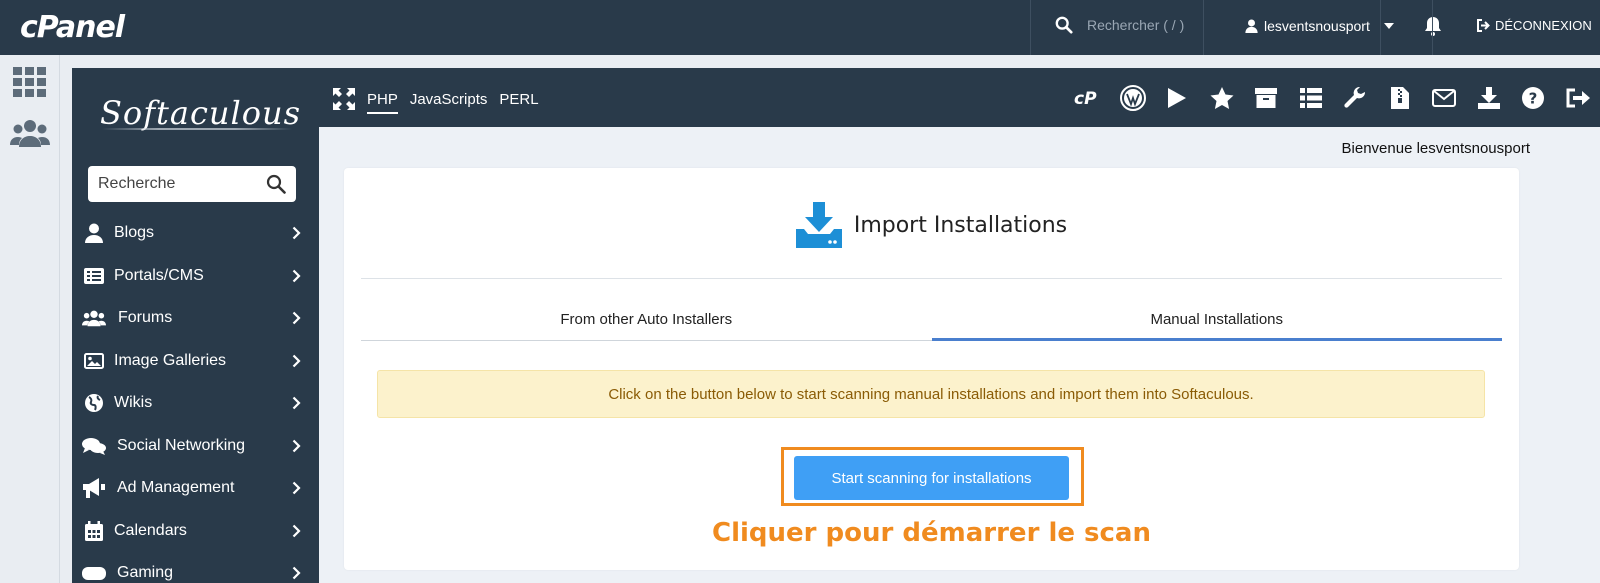 This screenshot has height=583, width=1600. I want to click on sidebar-search, so click(192, 184).